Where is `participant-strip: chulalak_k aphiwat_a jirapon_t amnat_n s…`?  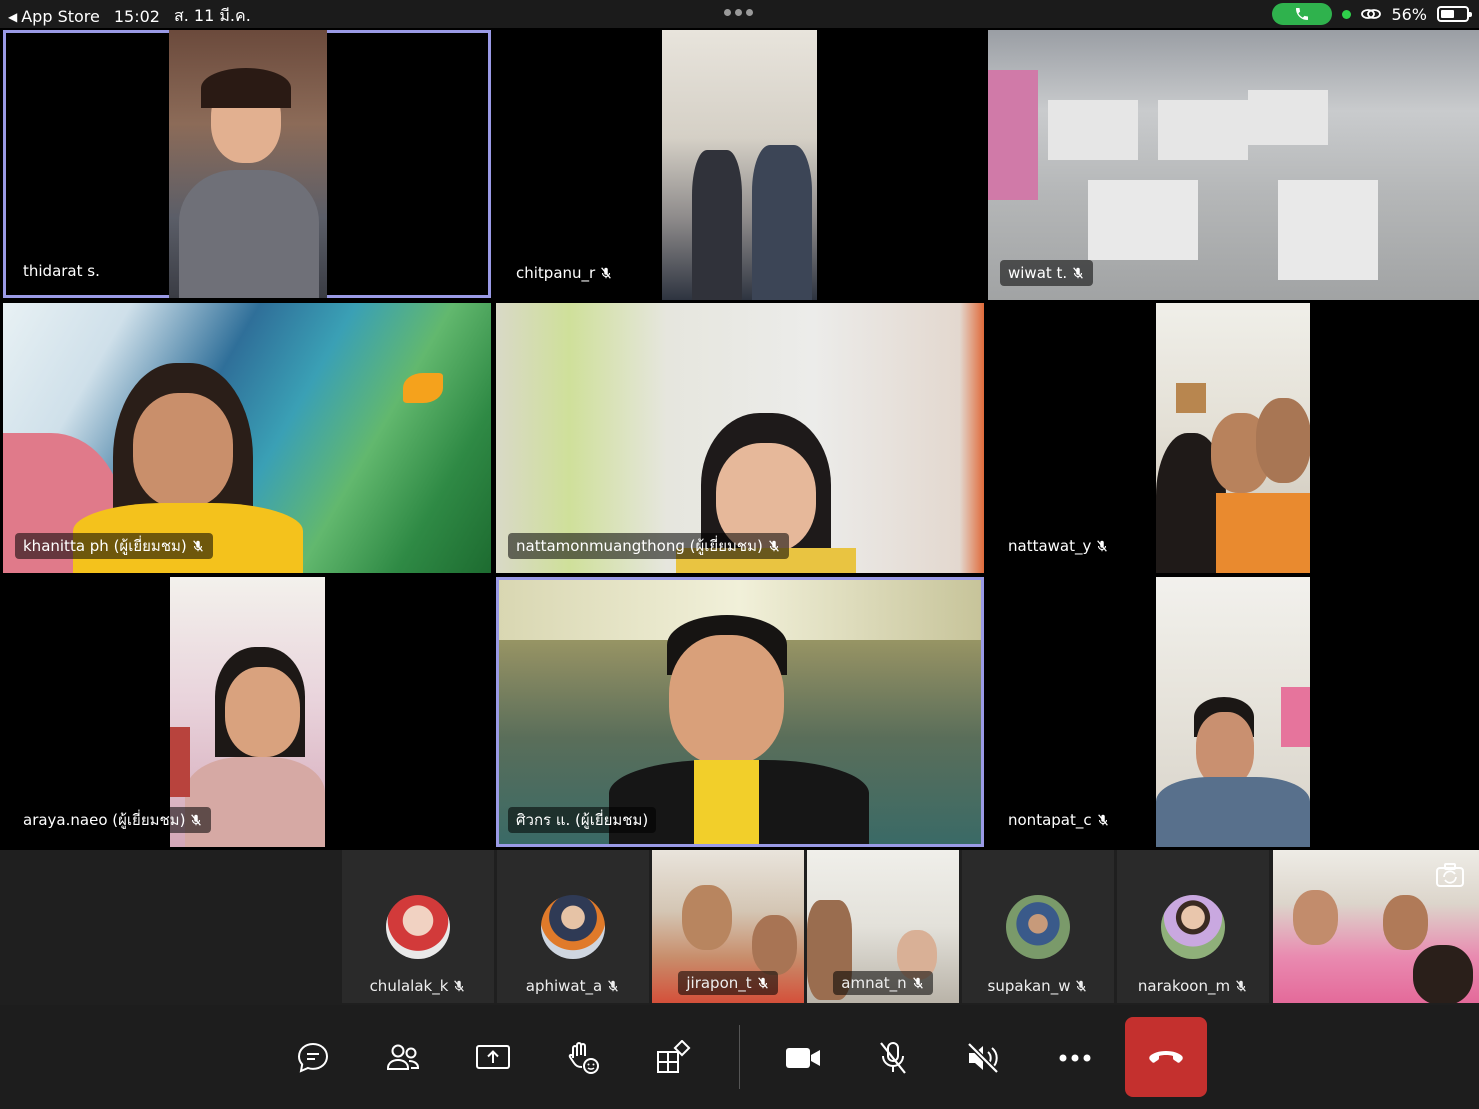 participant-strip: chulalak_k aphiwat_a jirapon_t amnat_n s… is located at coordinates (739, 927).